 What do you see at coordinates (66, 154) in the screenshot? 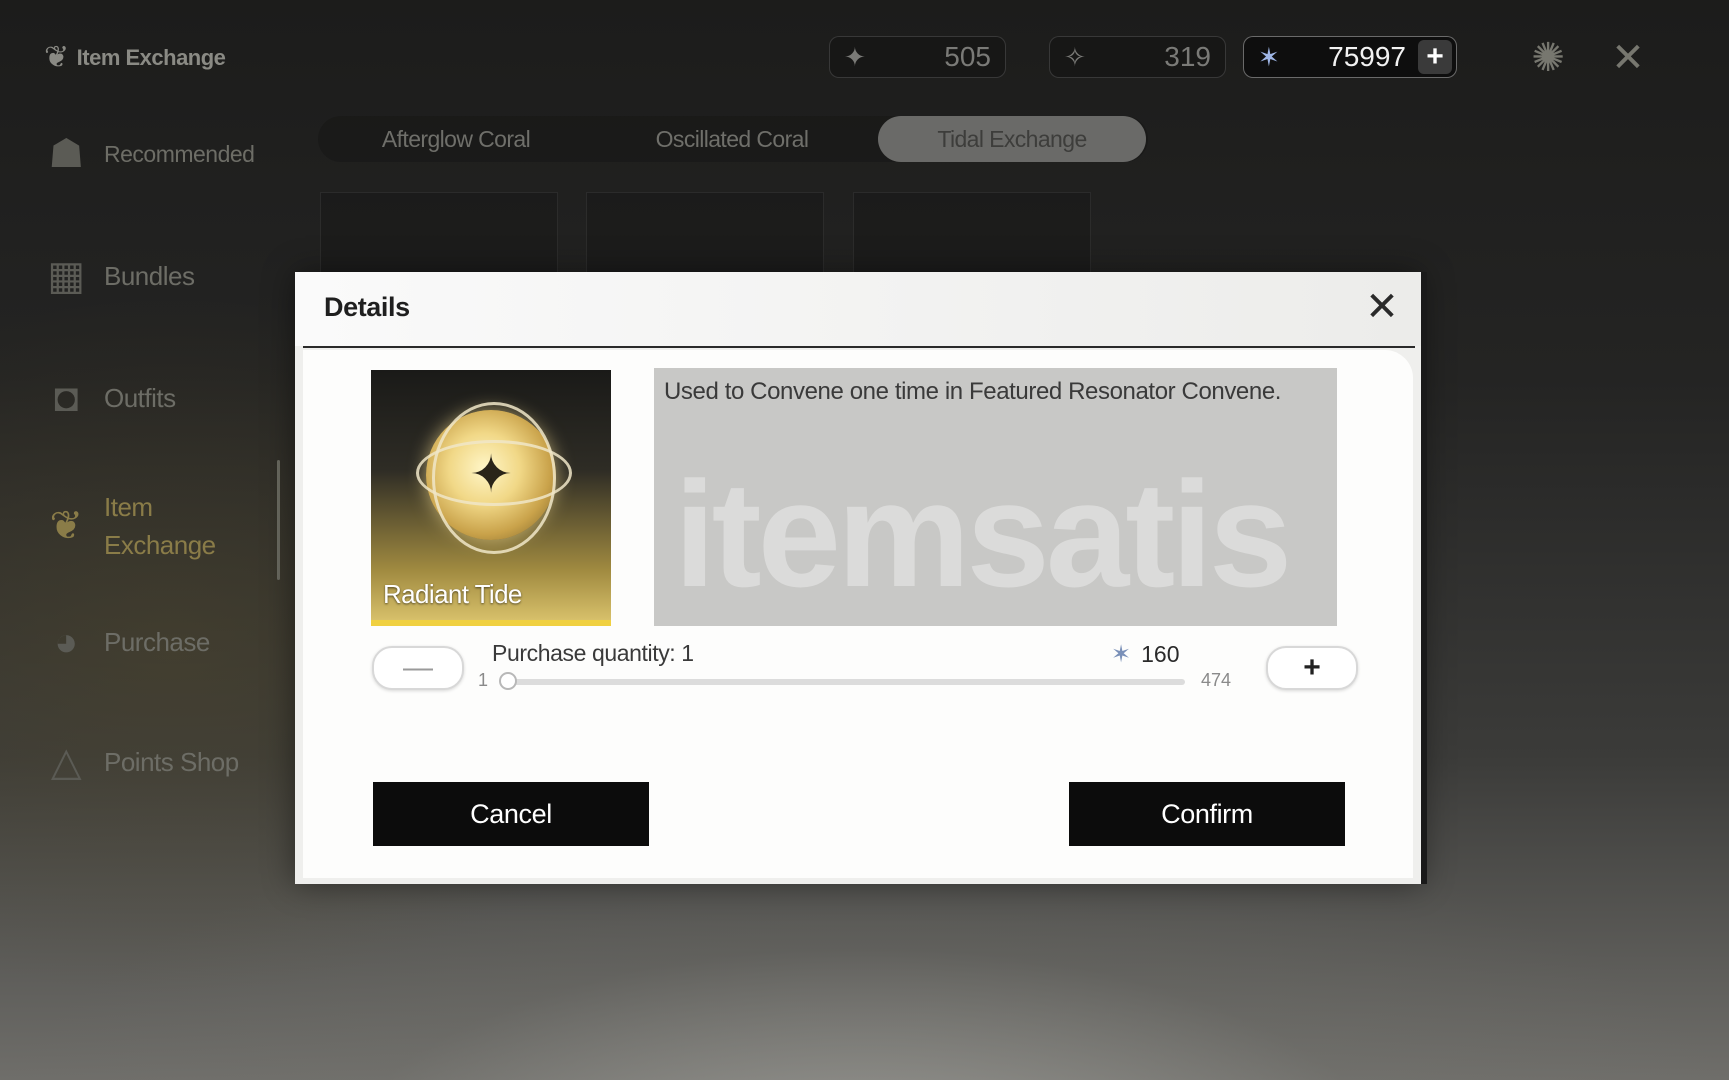
I see `recommended-icon: ☗` at bounding box center [66, 154].